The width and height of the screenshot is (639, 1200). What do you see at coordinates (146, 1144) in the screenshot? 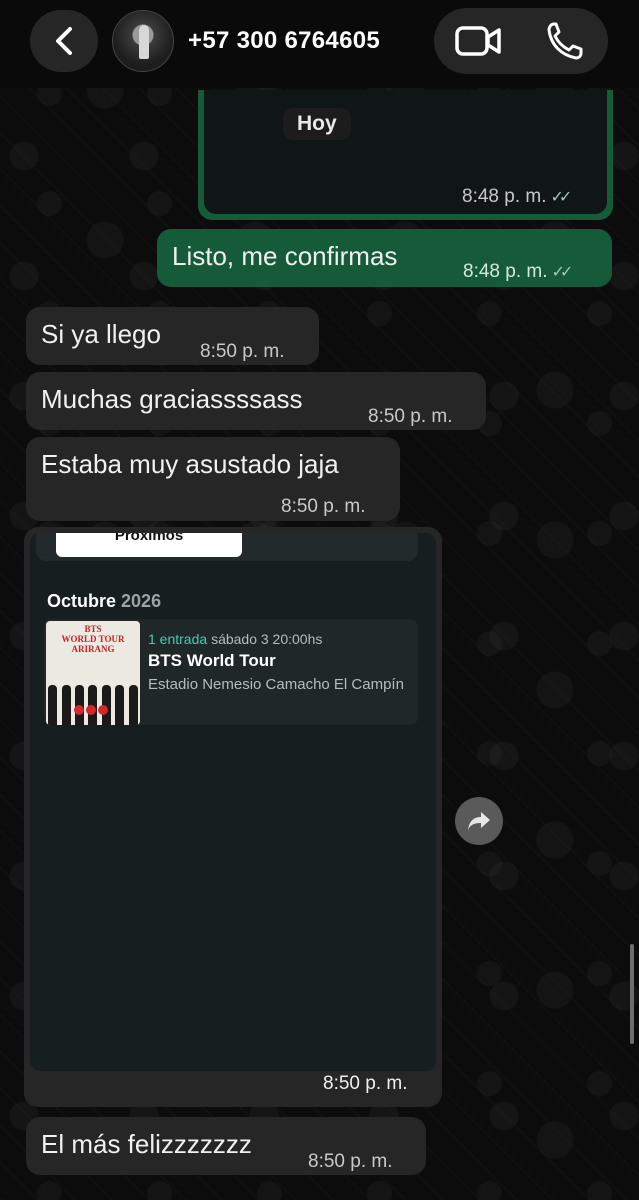
I see `message-text: El más felizzzzzzz` at bounding box center [146, 1144].